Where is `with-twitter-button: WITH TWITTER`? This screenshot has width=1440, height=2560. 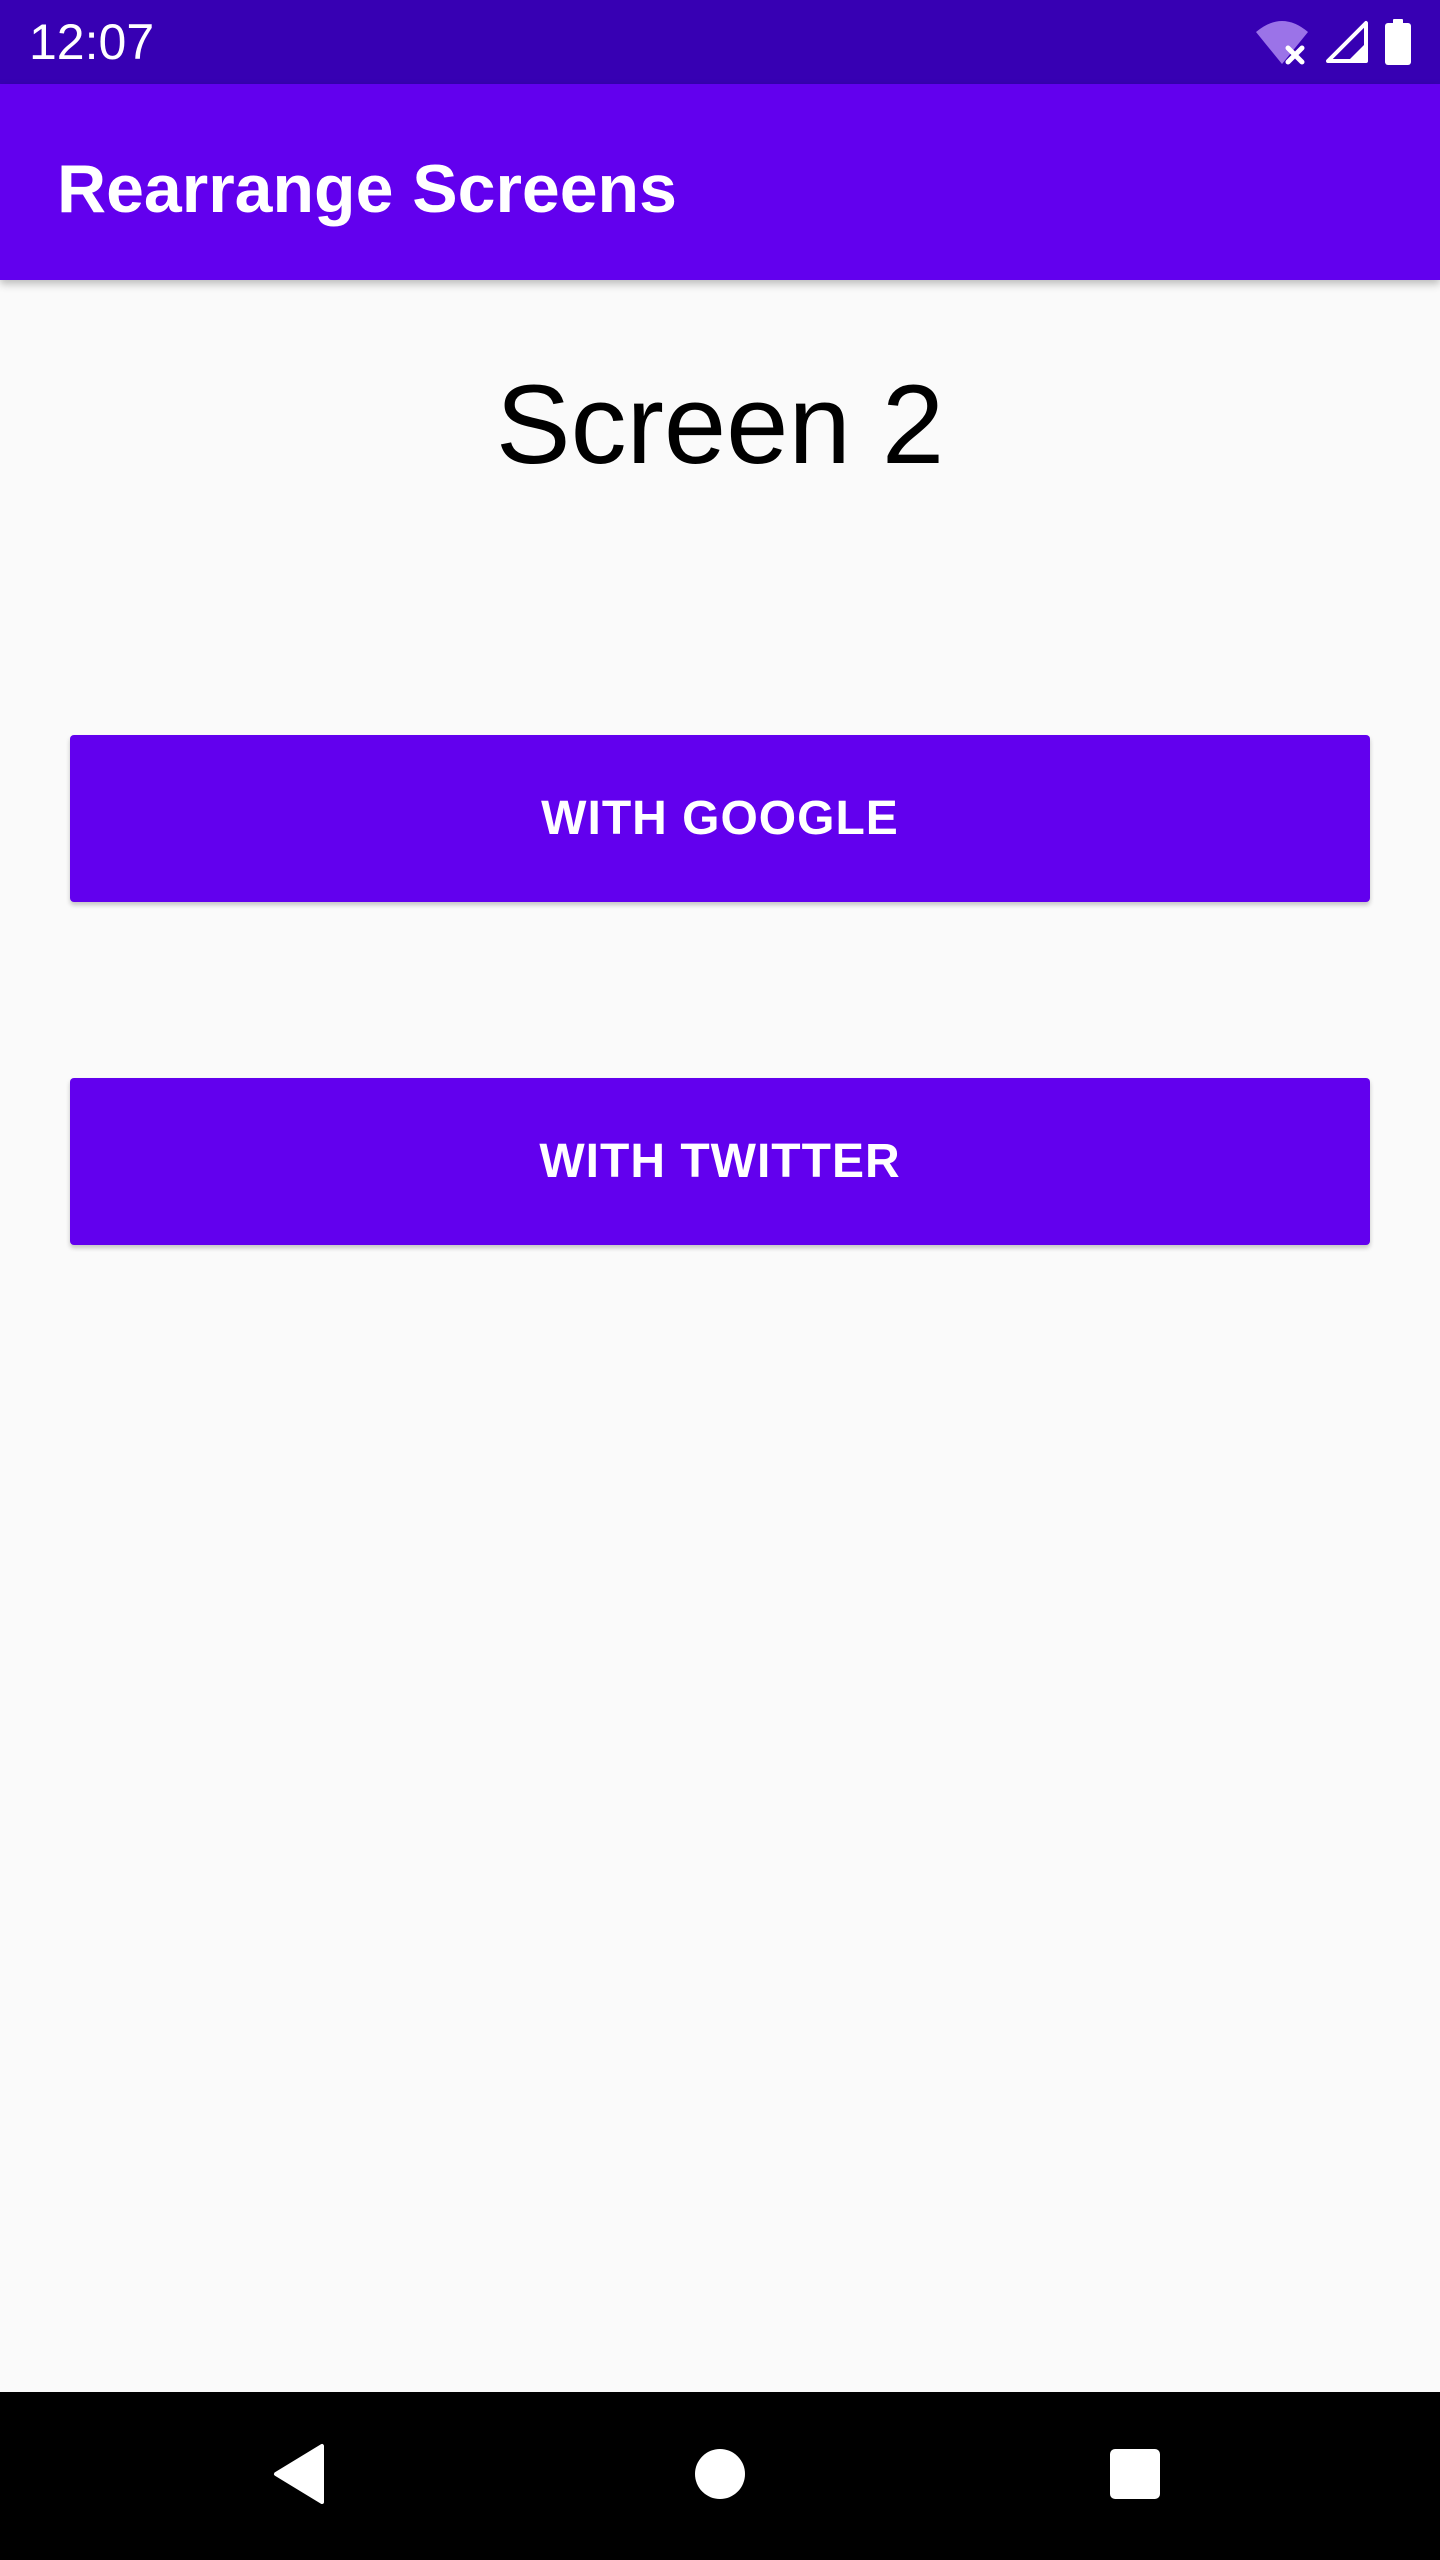
with-twitter-button: WITH TWITTER is located at coordinates (720, 1161).